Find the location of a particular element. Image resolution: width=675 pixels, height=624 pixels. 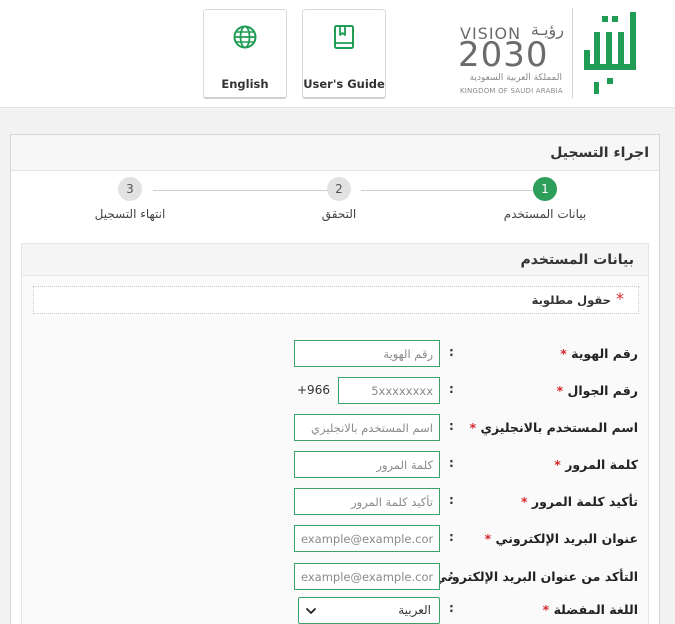

id-number-label: رقم الهوية * is located at coordinates (599, 353).